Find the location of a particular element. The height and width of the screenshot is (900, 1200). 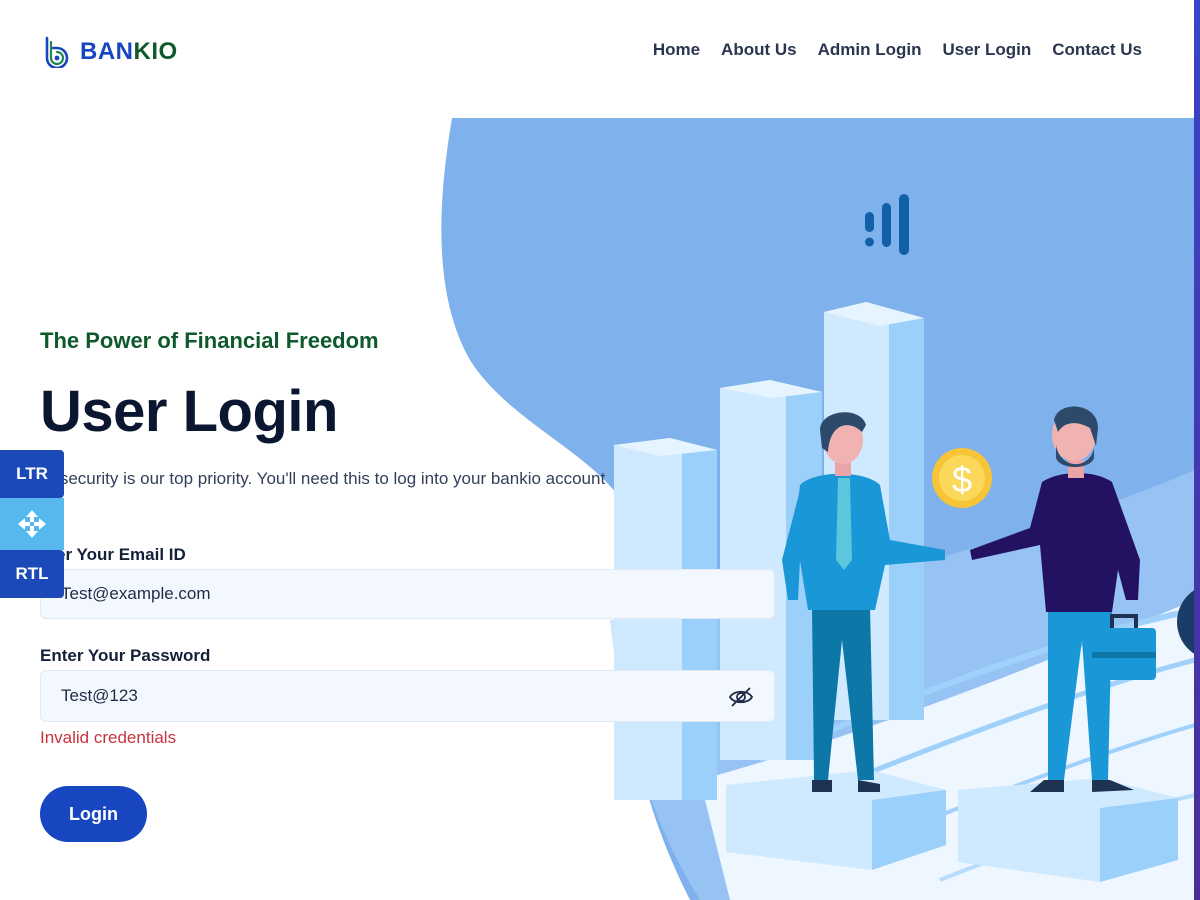

error-message: Invalid credentials is located at coordinates (108, 737).